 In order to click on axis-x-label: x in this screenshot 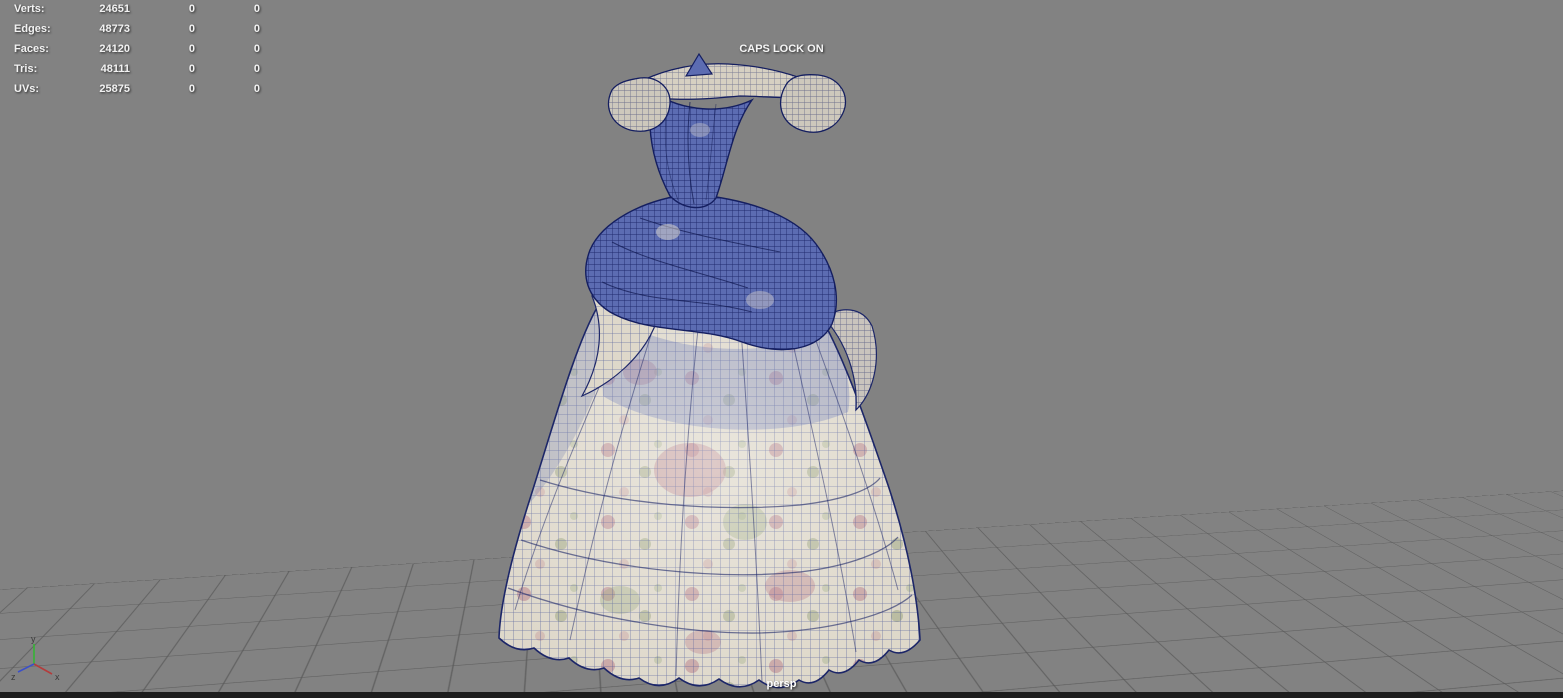, I will do `click(57, 677)`.